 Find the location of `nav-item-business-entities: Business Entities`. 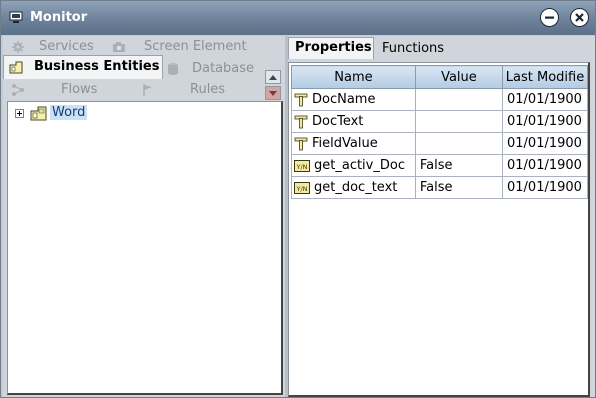

nav-item-business-entities: Business Entities is located at coordinates (83, 67).